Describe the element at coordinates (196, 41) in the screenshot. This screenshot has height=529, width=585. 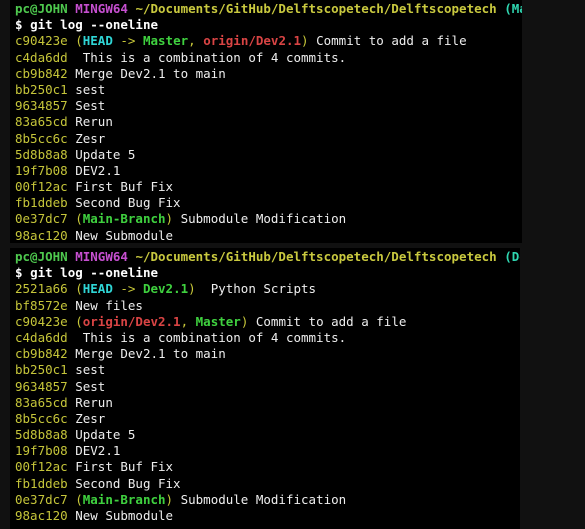
I see `decoration-comma: ,` at that location.